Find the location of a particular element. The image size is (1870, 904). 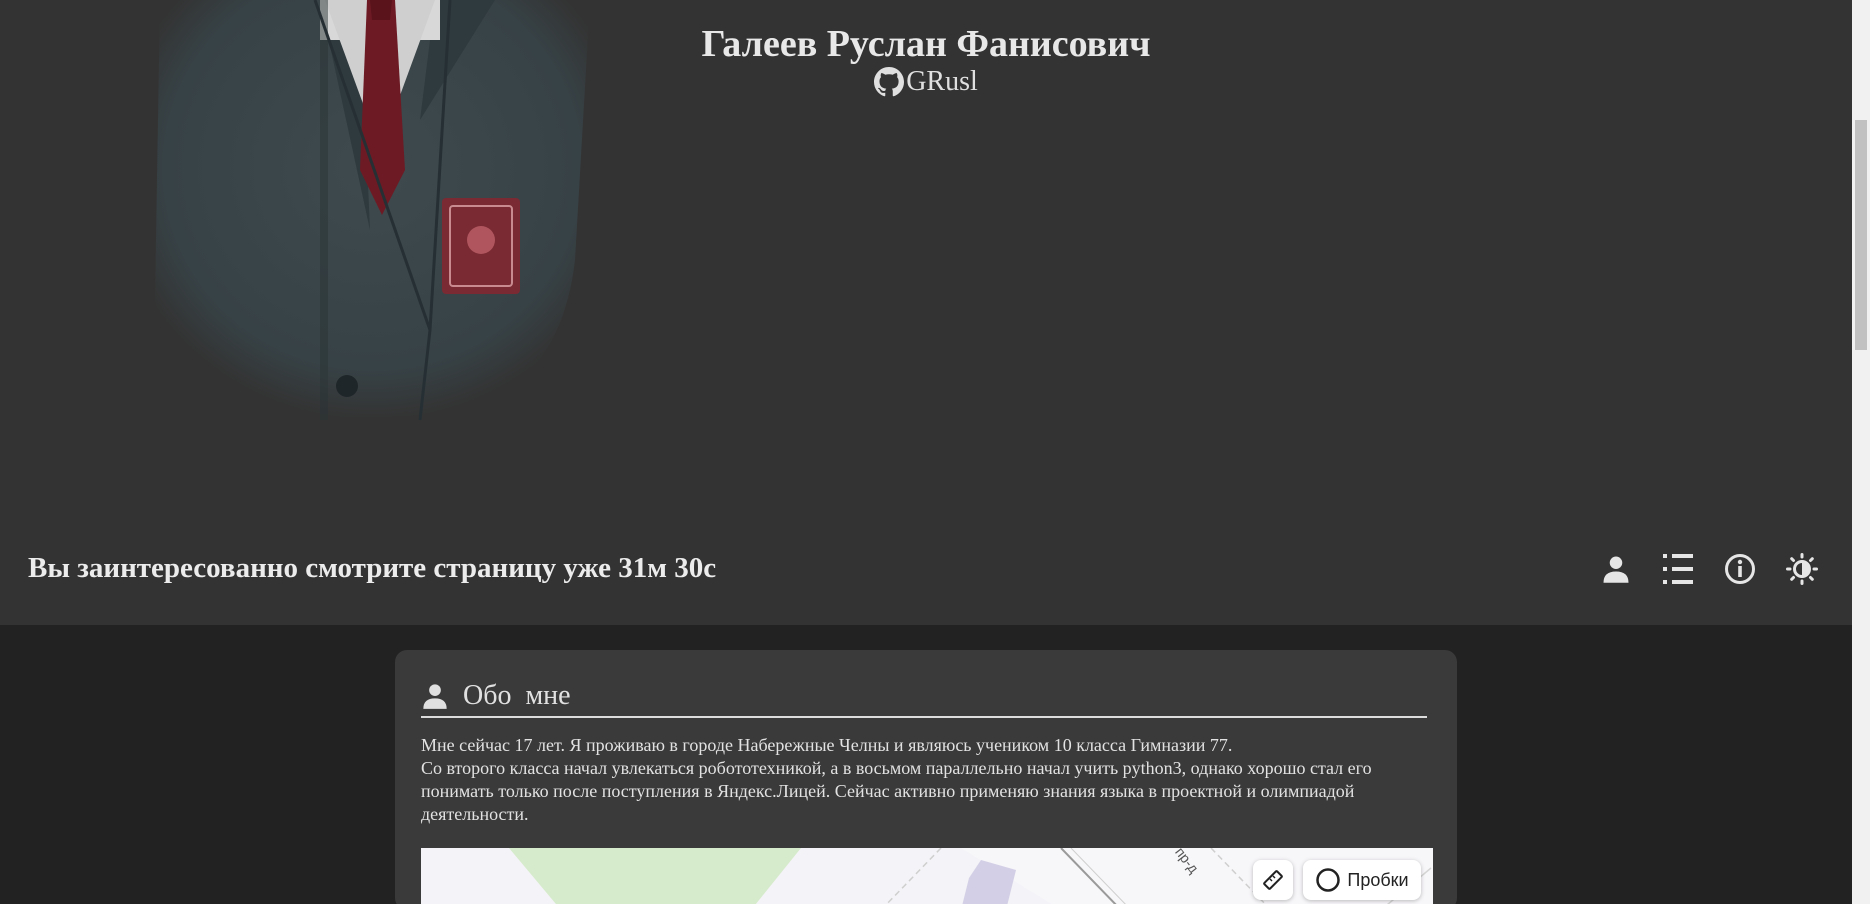

about-header: Обо мне is located at coordinates (924, 697).